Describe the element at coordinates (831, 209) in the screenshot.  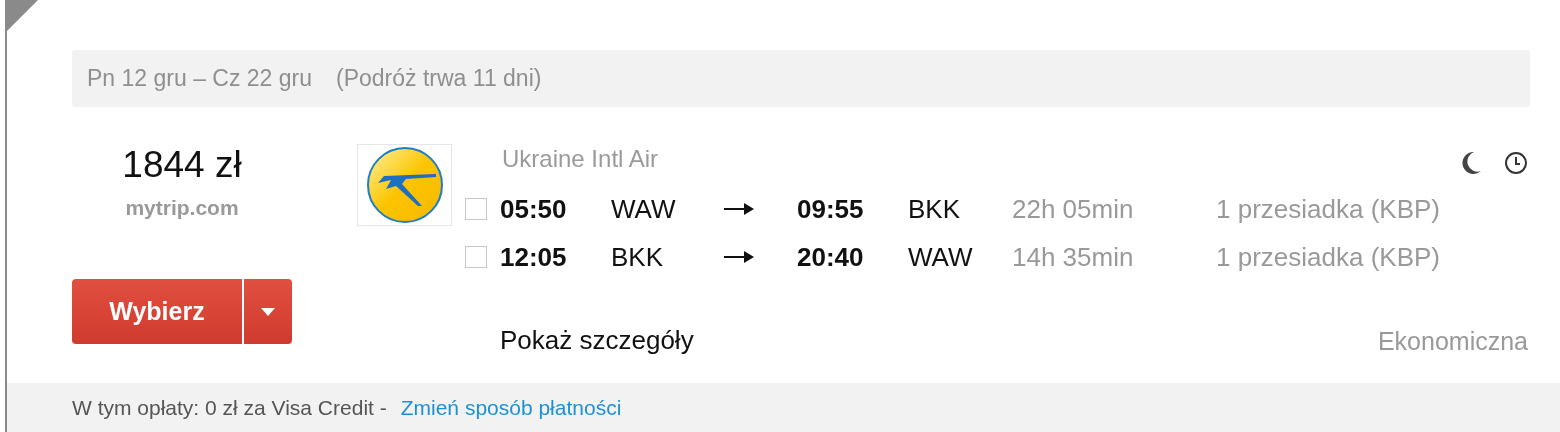
I see `arrival-time: 09:55` at that location.